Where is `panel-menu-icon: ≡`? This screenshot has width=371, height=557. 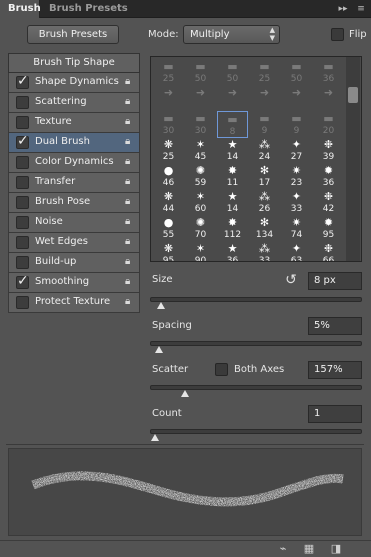
panel-menu-icon: ≡ is located at coordinates (361, 9).